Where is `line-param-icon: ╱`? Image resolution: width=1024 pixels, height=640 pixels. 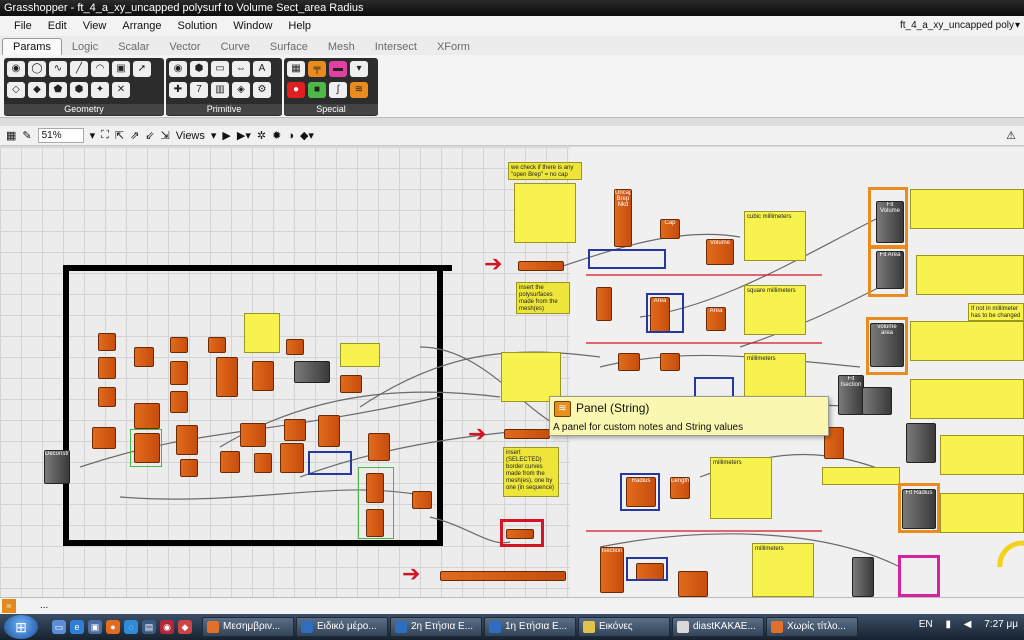
line-param-icon: ╱ is located at coordinates (79, 69).